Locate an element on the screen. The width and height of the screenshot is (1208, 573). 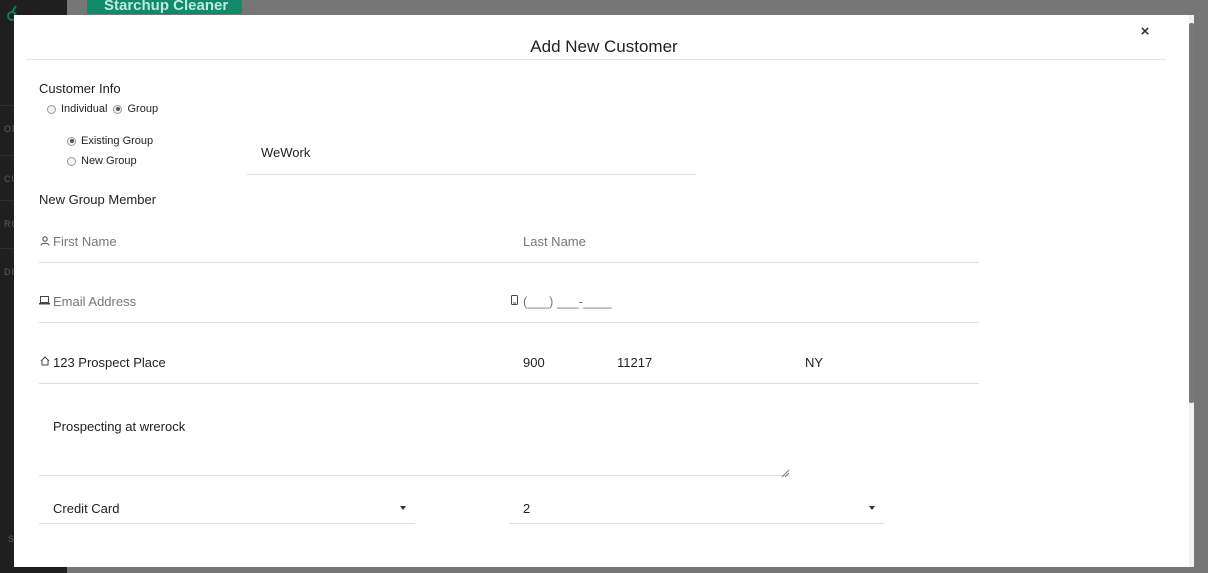
notes-underline is located at coordinates (414, 475).